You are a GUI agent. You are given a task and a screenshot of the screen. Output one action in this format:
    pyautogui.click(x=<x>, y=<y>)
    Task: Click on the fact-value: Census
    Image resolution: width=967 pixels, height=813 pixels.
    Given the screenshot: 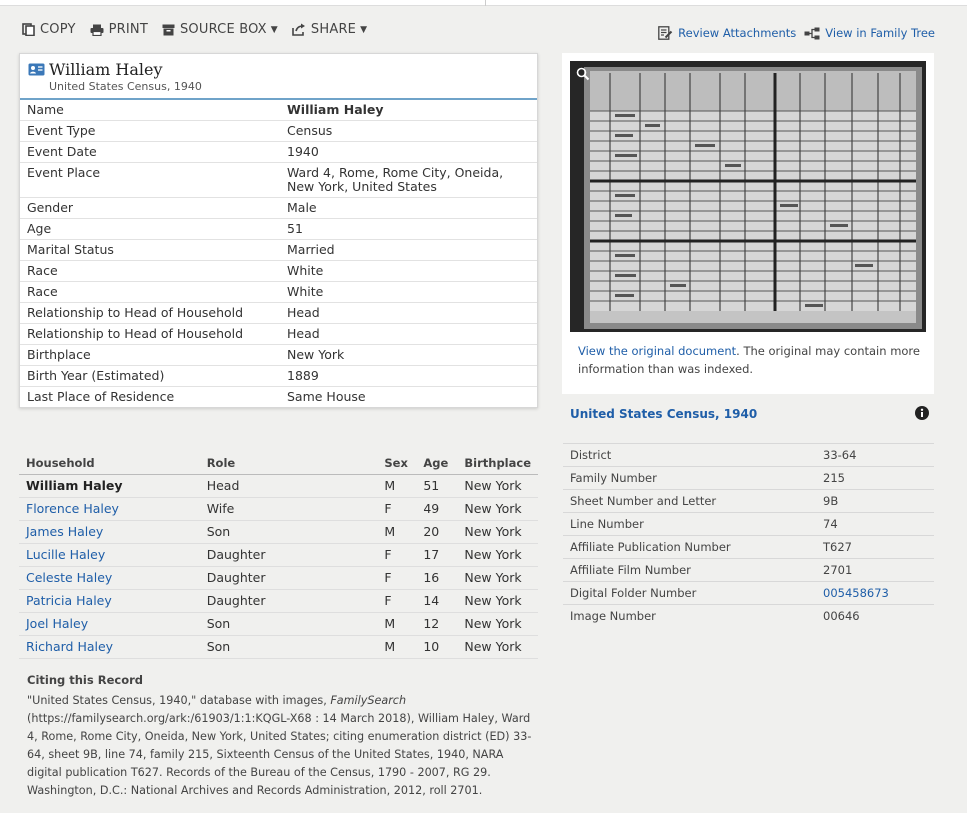 What is the action you would take?
    pyautogui.click(x=408, y=131)
    